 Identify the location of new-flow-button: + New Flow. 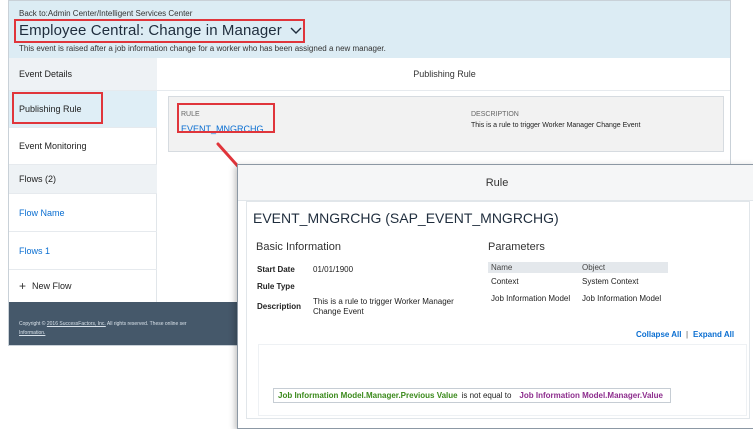
(83, 286).